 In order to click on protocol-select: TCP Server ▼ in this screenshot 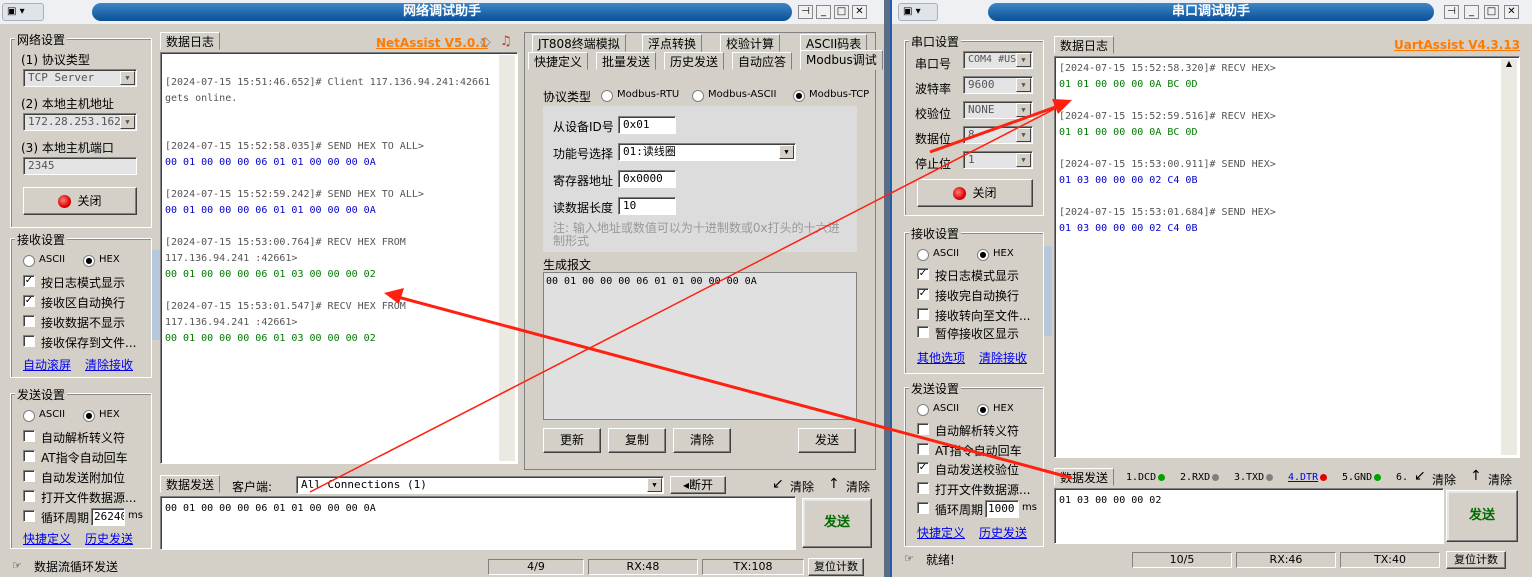, I will do `click(80, 78)`.